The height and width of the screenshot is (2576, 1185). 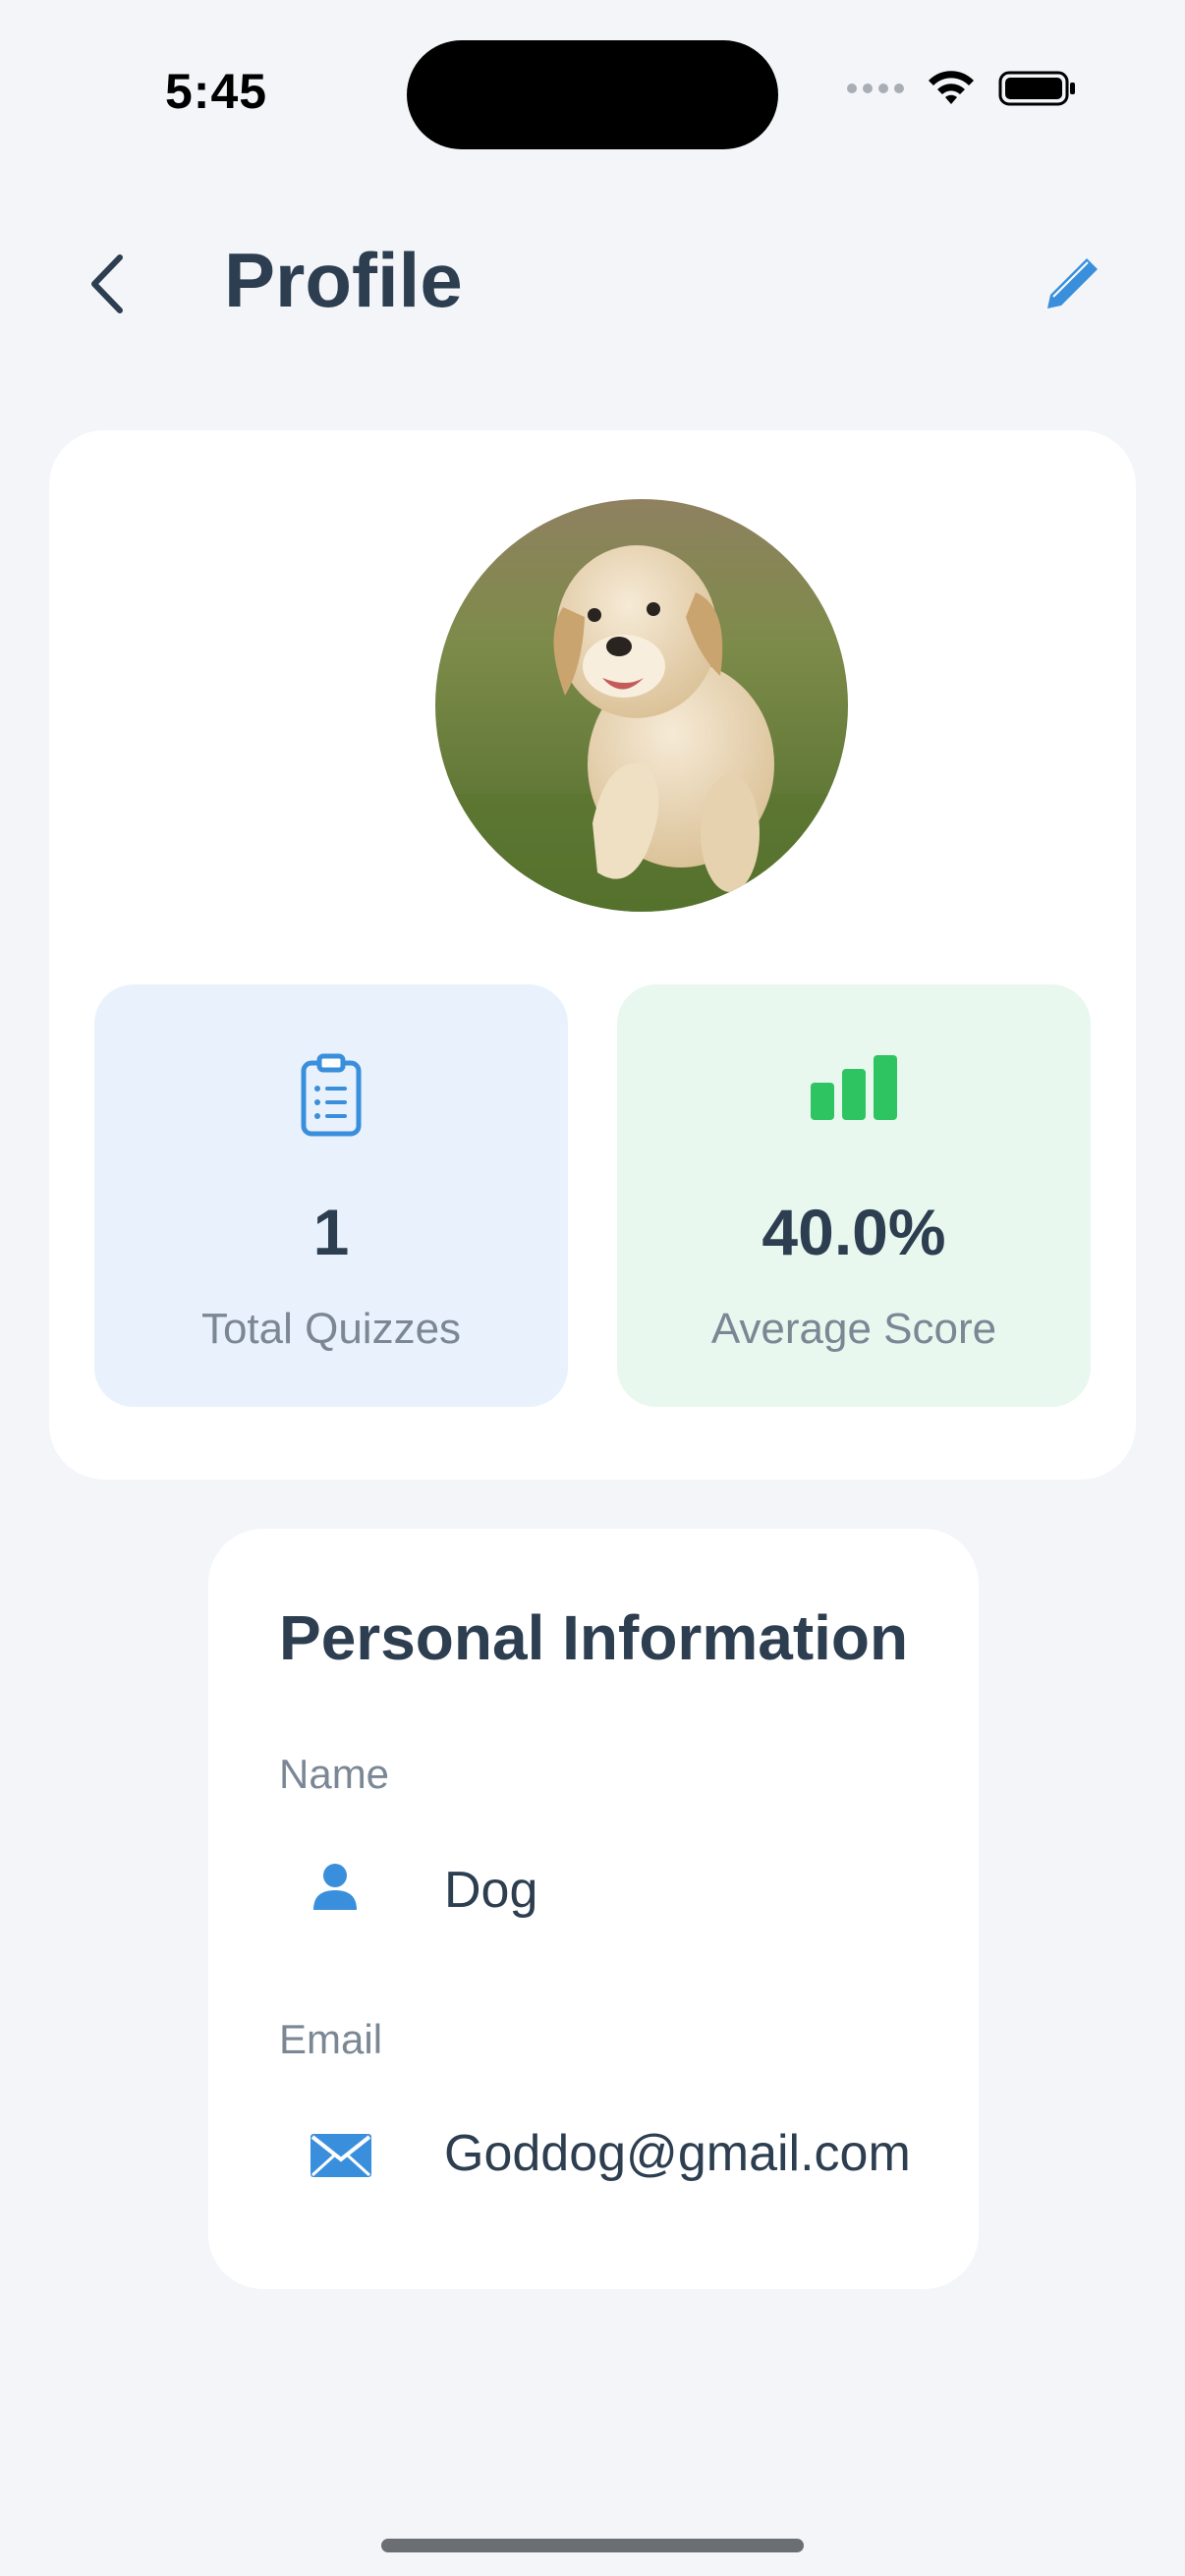 I want to click on total-quizzes-label: Total Quizzes, so click(x=331, y=1329).